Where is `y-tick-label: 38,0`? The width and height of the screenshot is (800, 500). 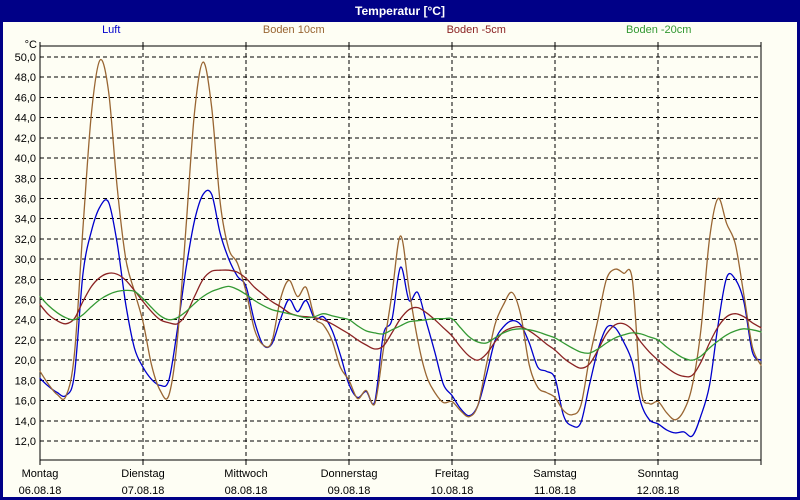 y-tick-label: 38,0 is located at coordinates (25, 179).